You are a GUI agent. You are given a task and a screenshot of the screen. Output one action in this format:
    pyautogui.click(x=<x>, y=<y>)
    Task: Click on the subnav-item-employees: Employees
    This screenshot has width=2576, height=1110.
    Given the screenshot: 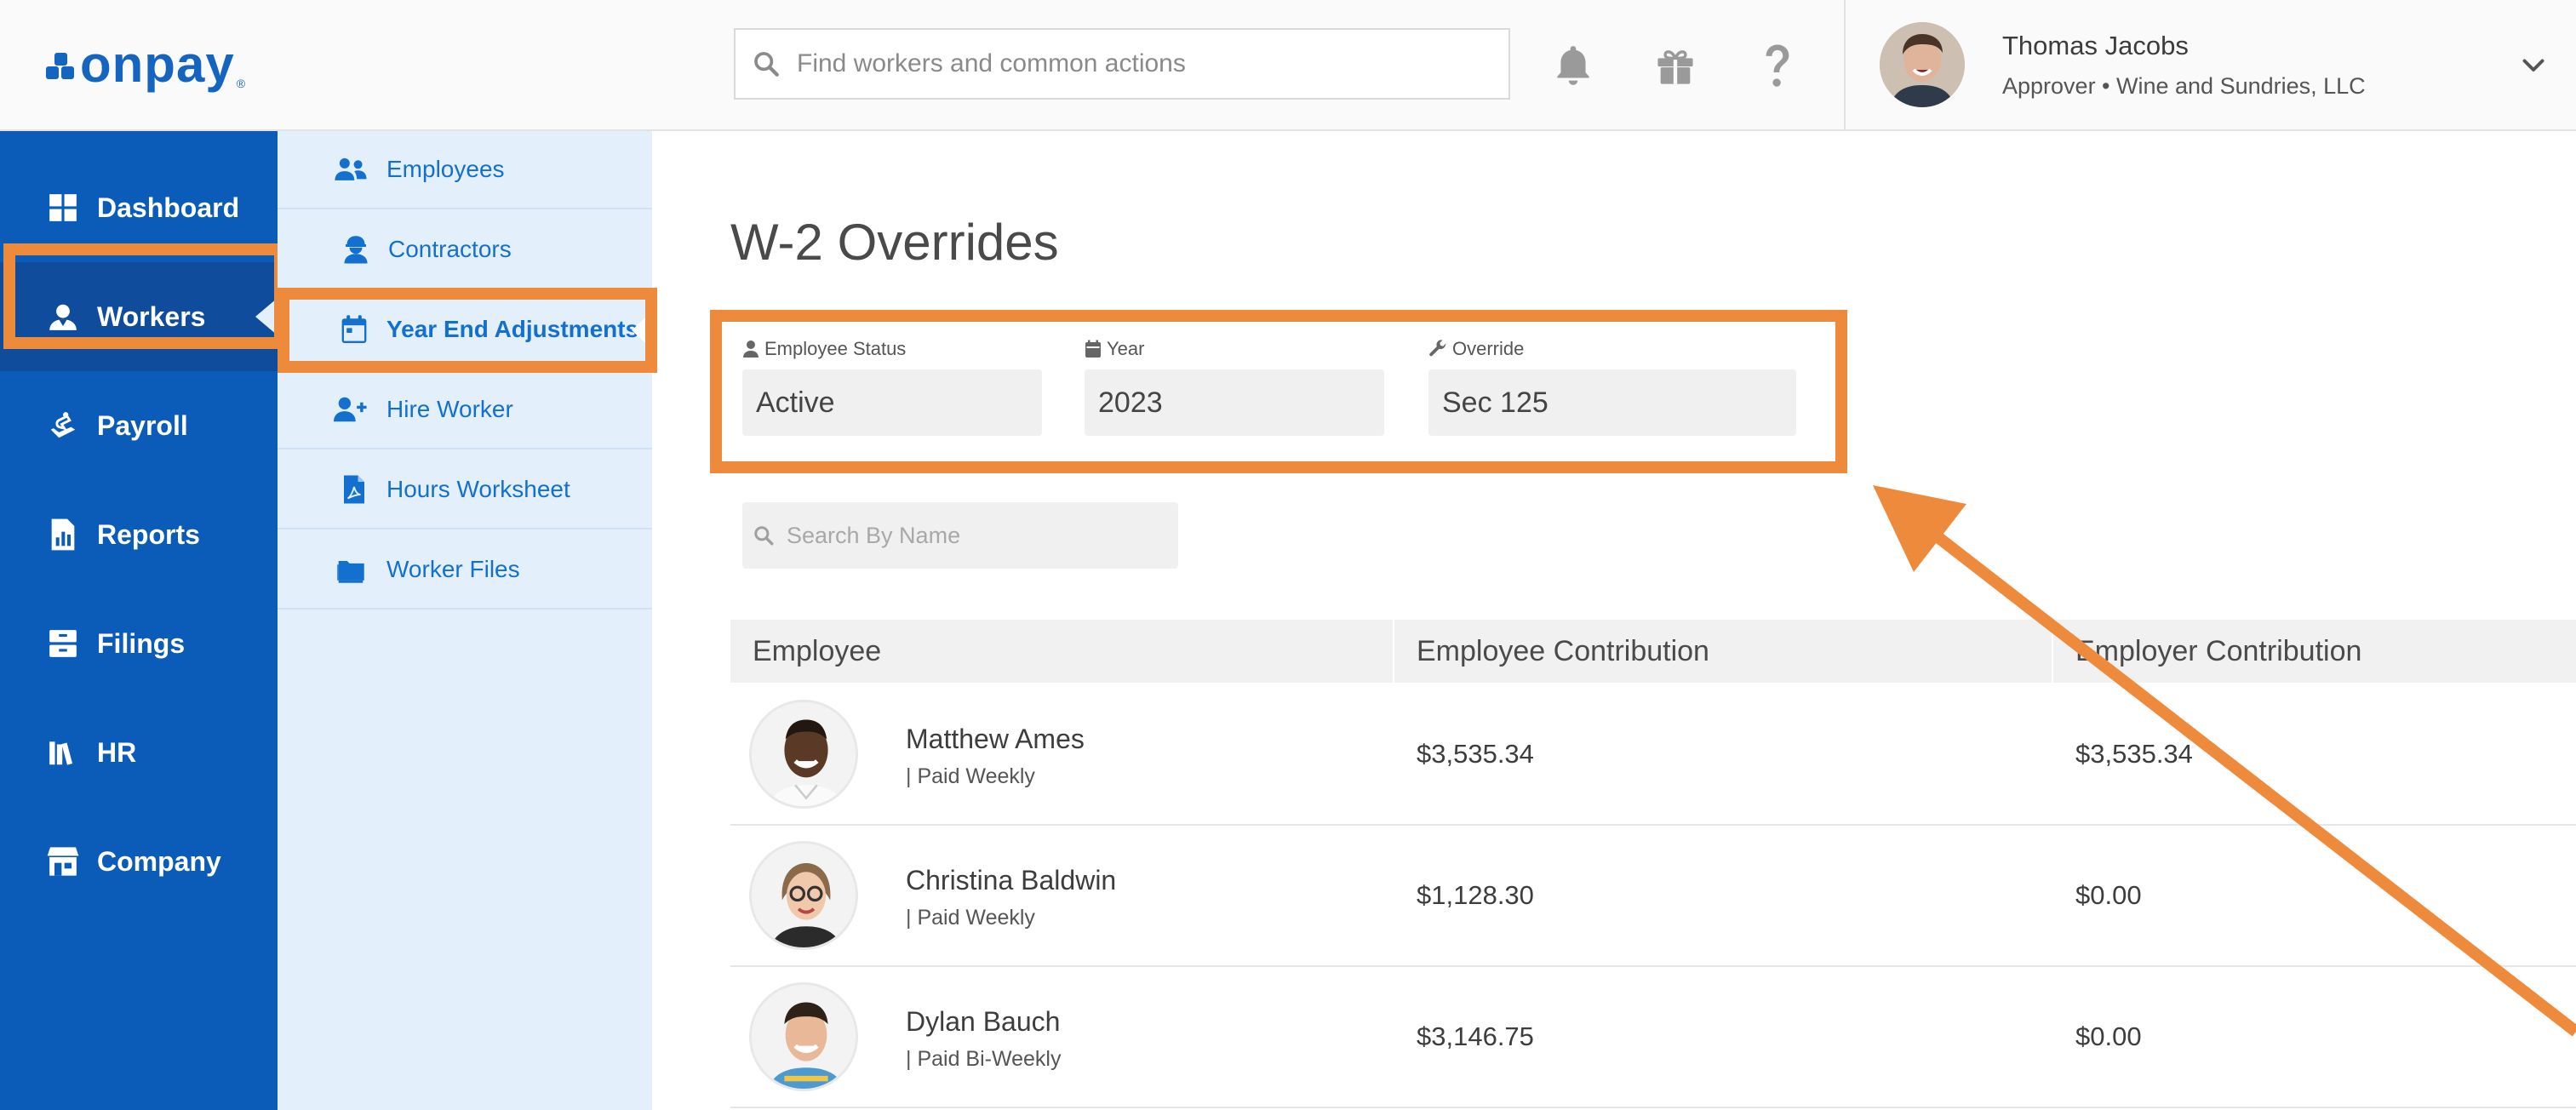 What is the action you would take?
    pyautogui.click(x=465, y=170)
    